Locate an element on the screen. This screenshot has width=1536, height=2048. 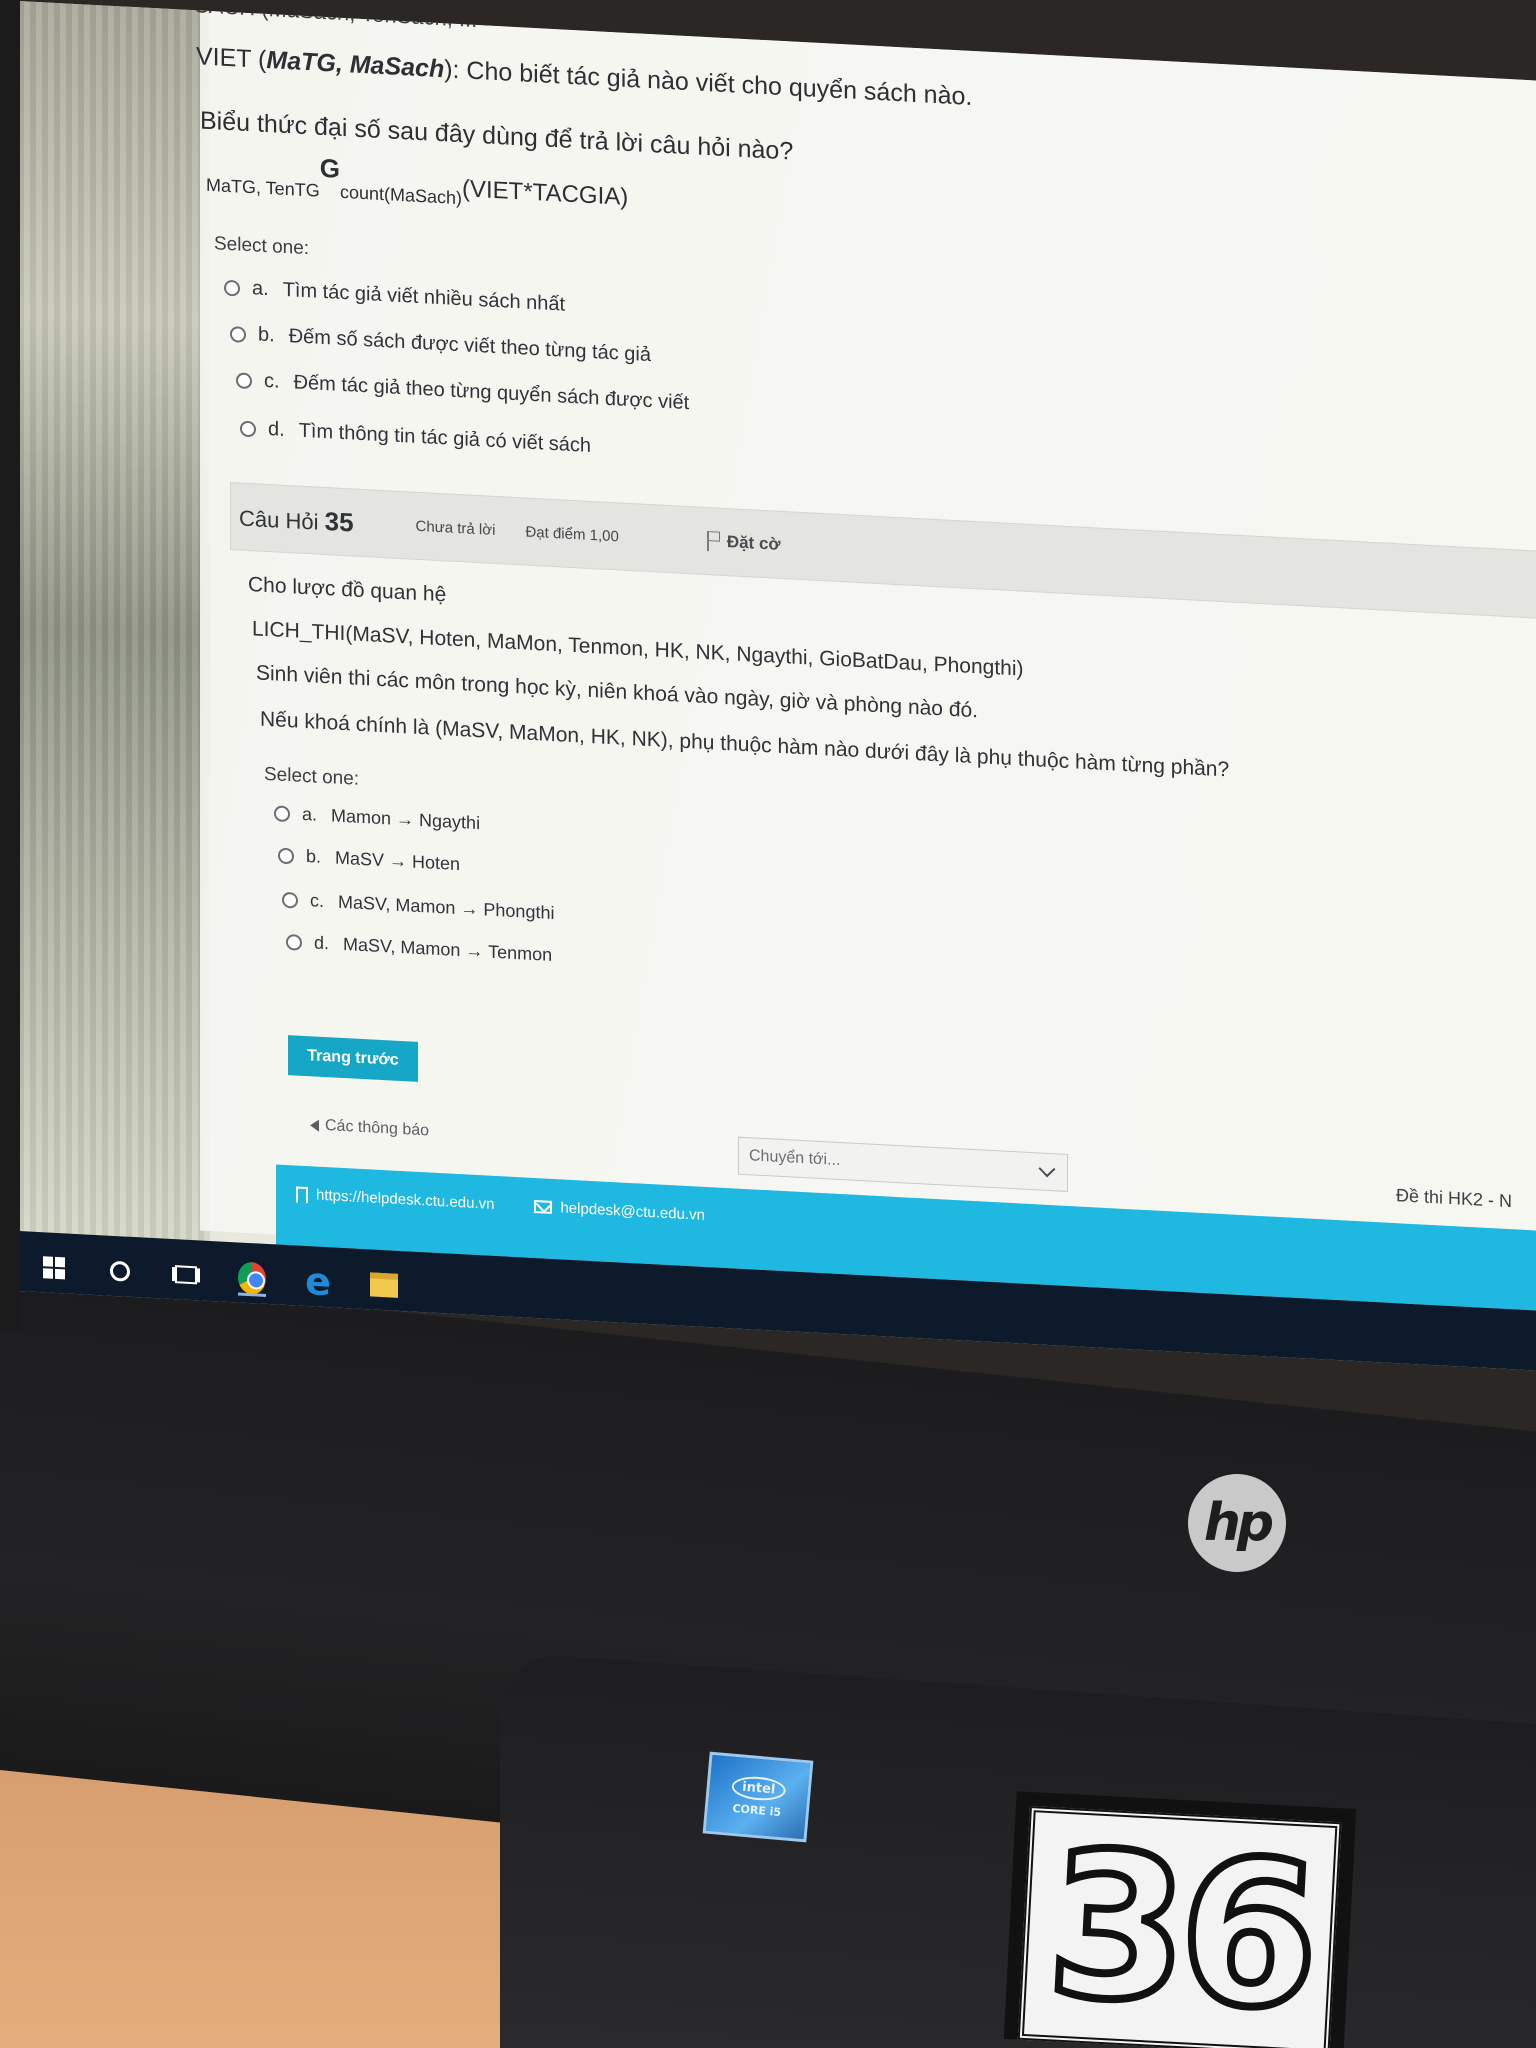
q35-select-label: Select one: is located at coordinates (312, 776).